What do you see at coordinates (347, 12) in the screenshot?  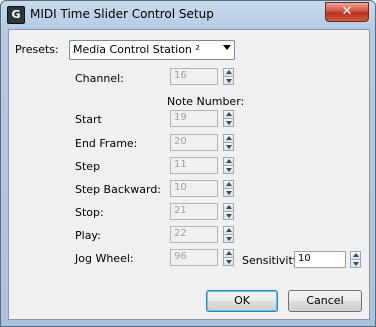 I see `close-button: ✕` at bounding box center [347, 12].